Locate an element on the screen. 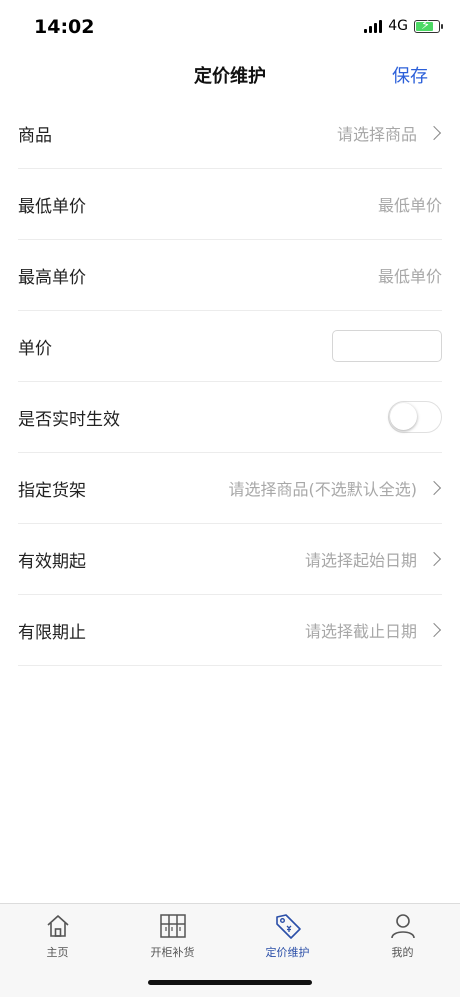 The height and width of the screenshot is (997, 460). shelf-placeholder: 请选择商品(不选默认全选) is located at coordinates (323, 489).